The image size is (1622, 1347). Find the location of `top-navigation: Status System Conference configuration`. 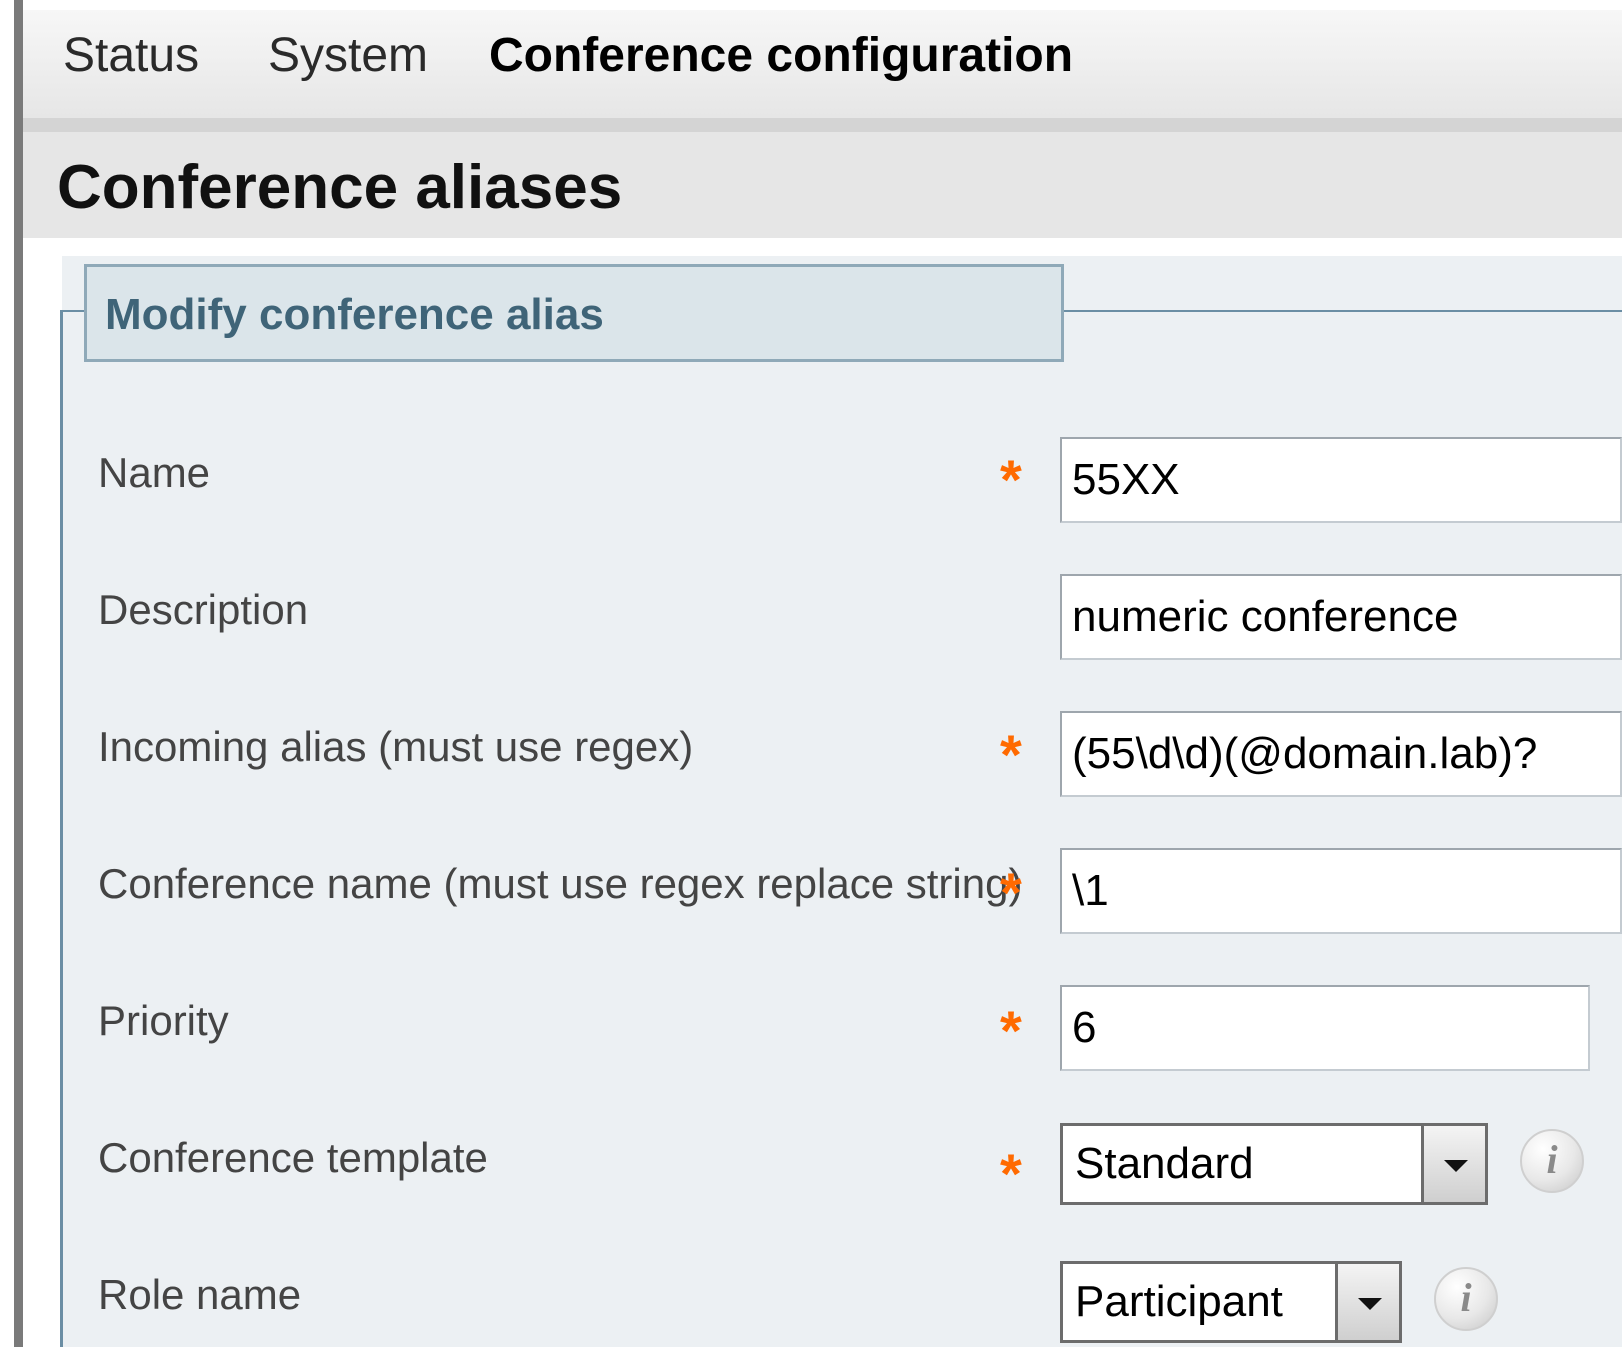

top-navigation: Status System Conference configuration is located at coordinates (822, 64).